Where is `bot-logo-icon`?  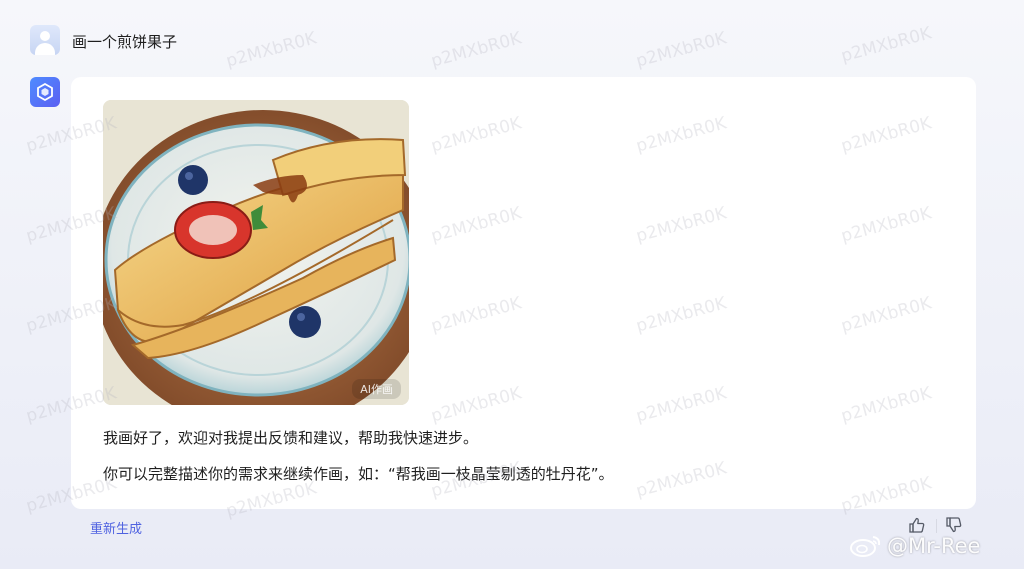
bot-logo-icon is located at coordinates (45, 92).